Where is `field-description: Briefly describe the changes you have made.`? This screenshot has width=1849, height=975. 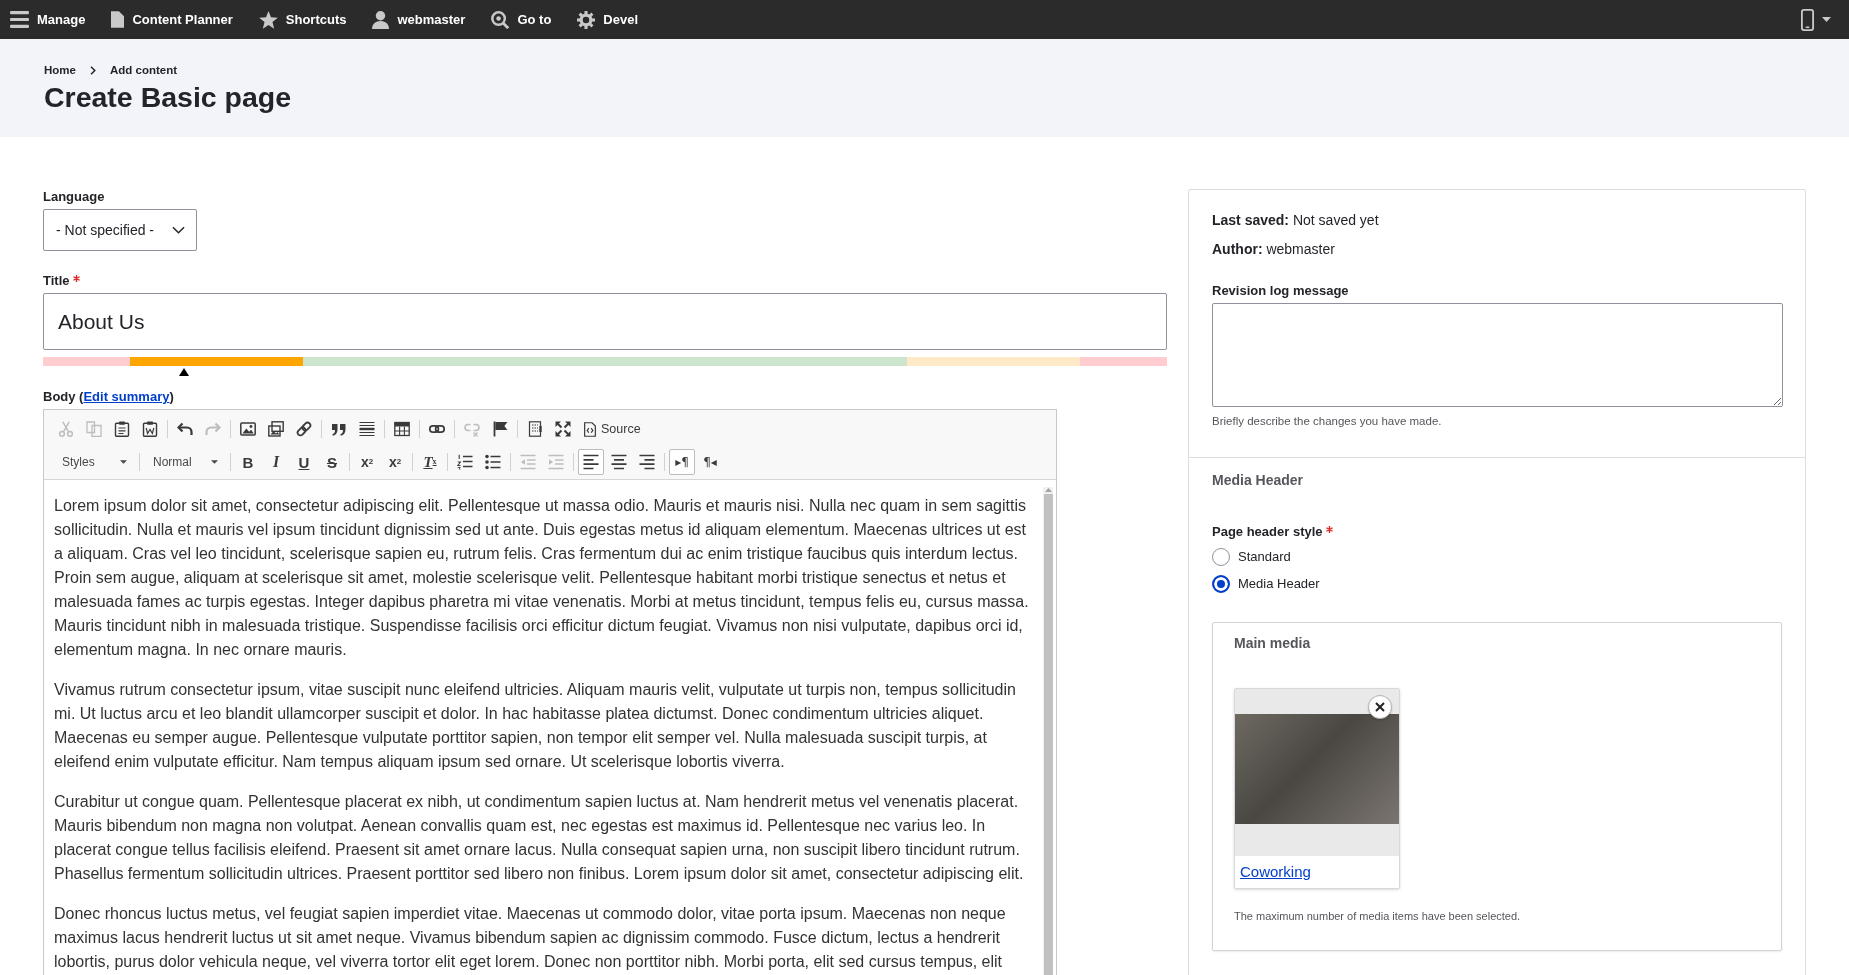
field-description: Briefly describe the changes you have made. is located at coordinates (1327, 421).